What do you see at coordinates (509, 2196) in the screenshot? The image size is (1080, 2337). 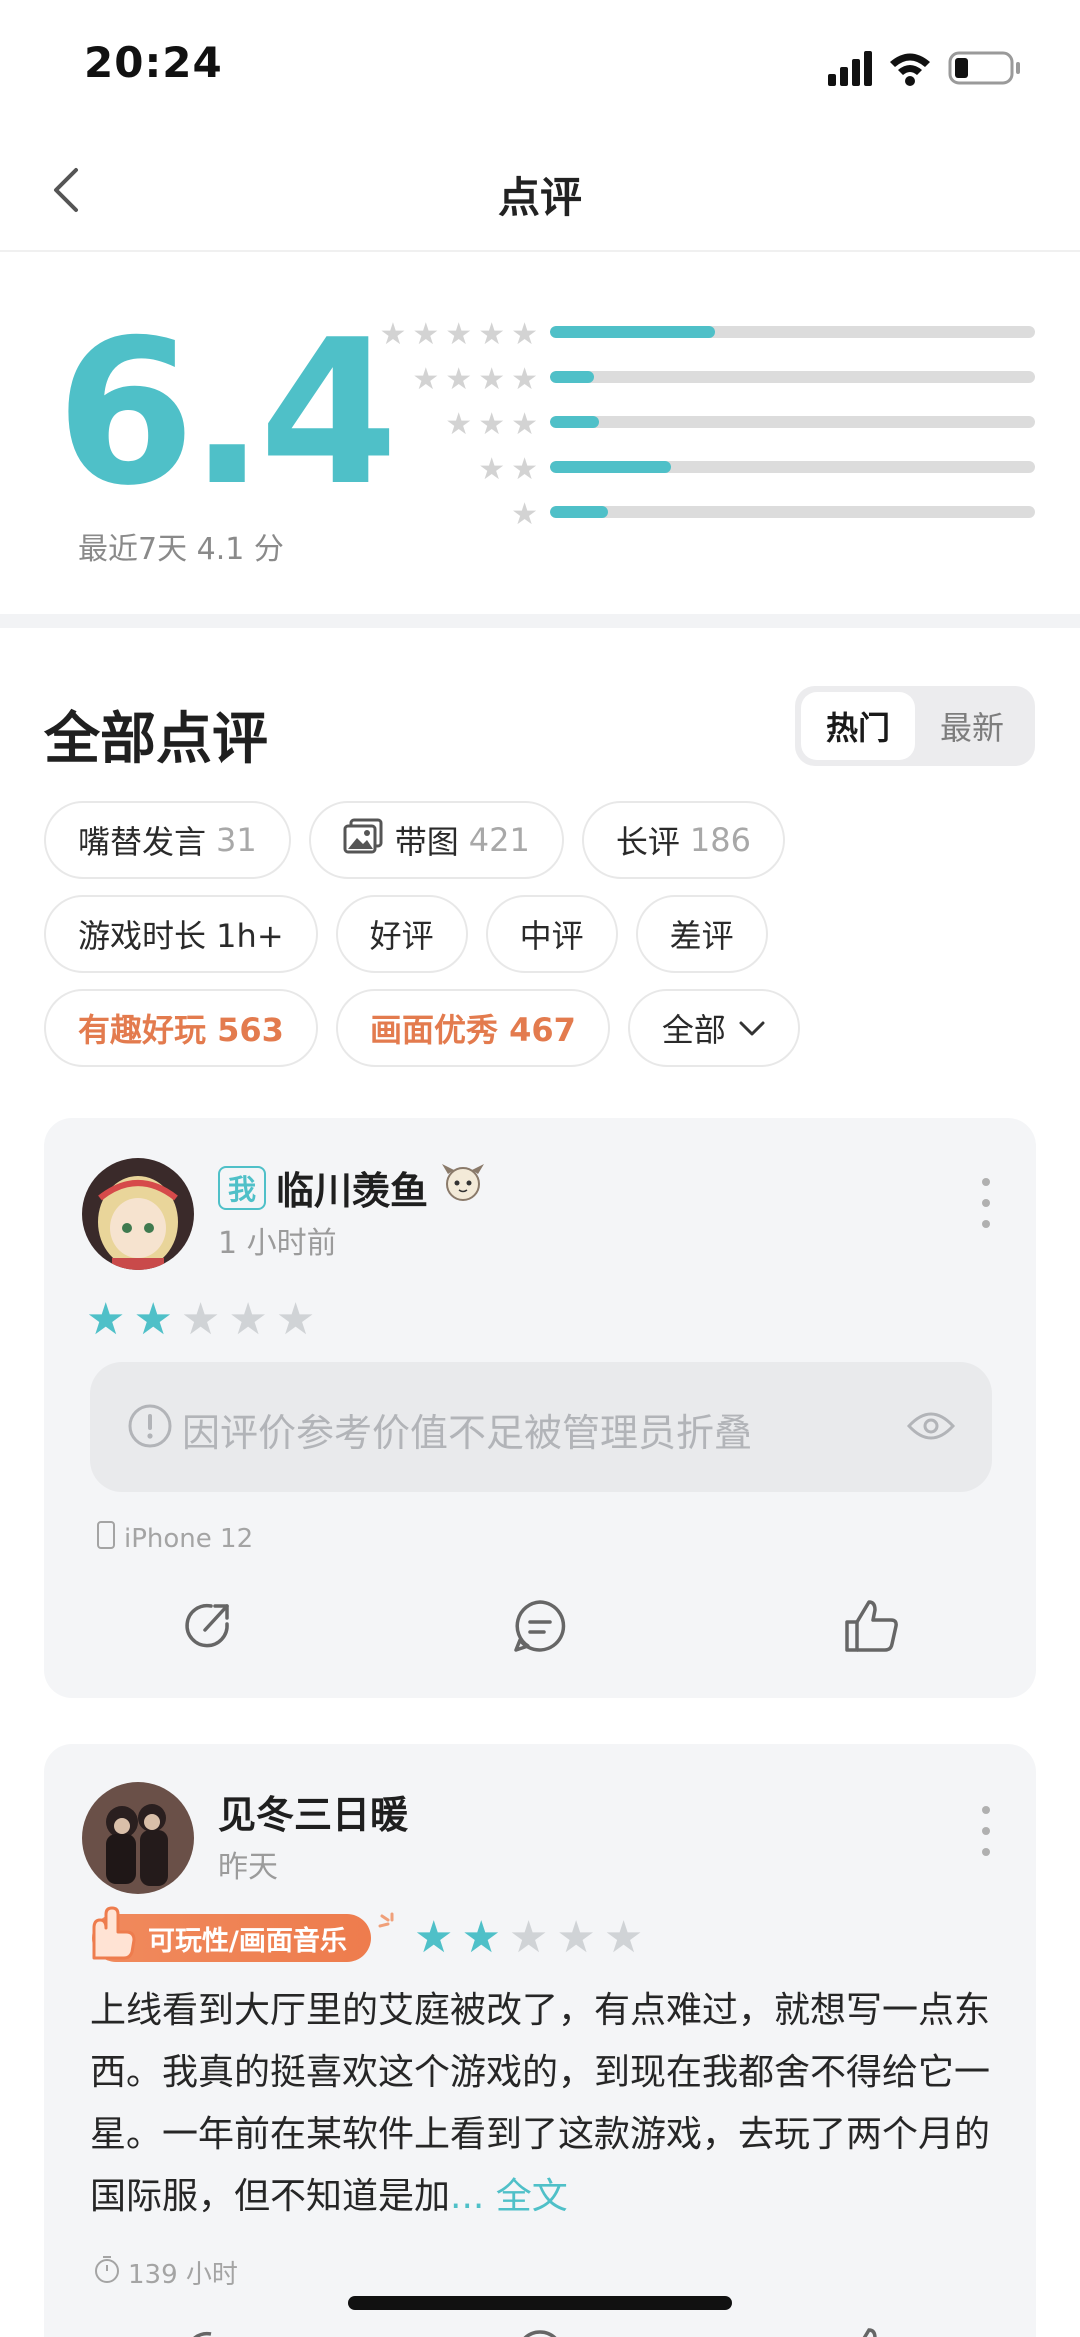 I see `read-more-link: ... 全文` at bounding box center [509, 2196].